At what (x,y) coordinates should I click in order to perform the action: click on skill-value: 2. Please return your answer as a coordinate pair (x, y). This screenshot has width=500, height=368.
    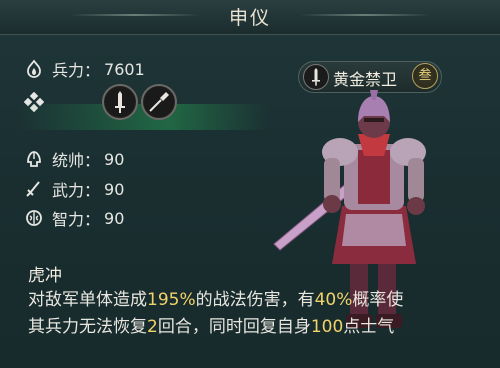
    Looking at the image, I should click on (152, 327).